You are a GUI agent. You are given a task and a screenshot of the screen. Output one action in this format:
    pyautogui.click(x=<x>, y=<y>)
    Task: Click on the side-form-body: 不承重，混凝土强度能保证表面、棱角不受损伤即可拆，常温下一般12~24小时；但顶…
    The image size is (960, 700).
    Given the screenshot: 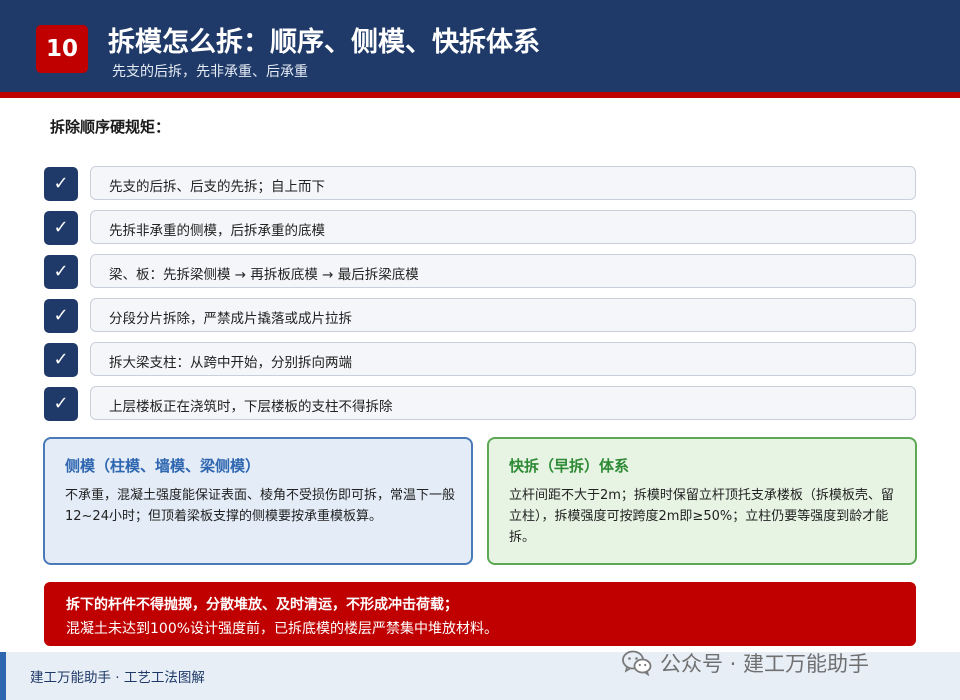 What is the action you would take?
    pyautogui.click(x=260, y=506)
    